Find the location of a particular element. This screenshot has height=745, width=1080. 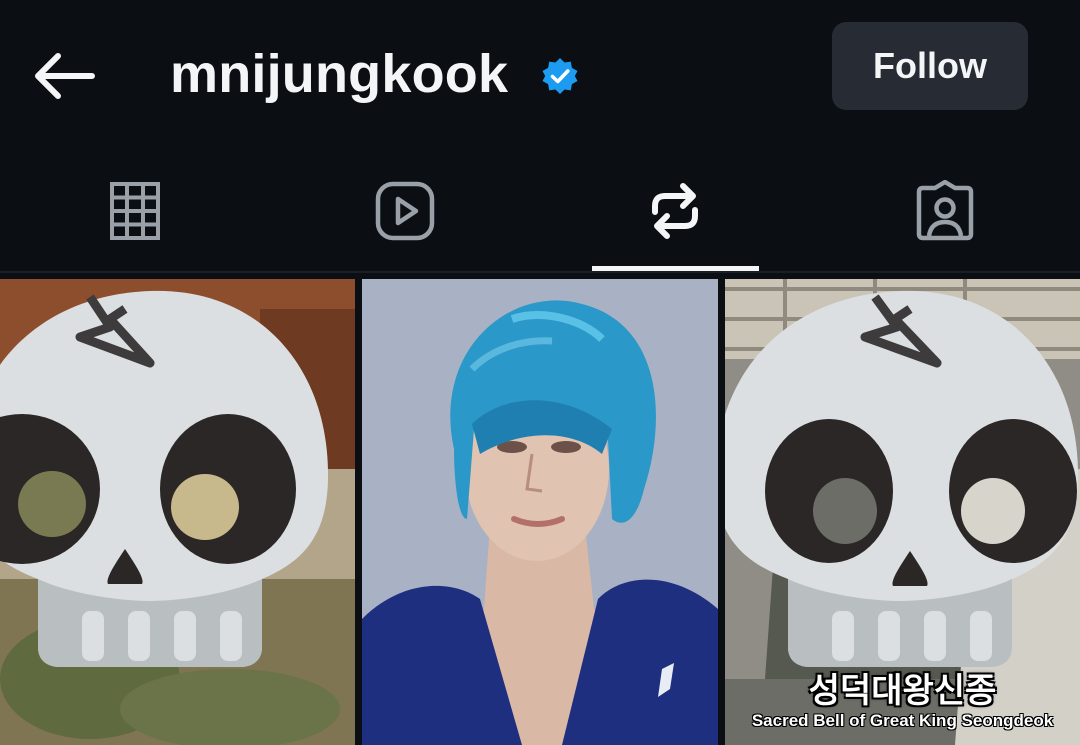

tagged-person-icon is located at coordinates (945, 210).